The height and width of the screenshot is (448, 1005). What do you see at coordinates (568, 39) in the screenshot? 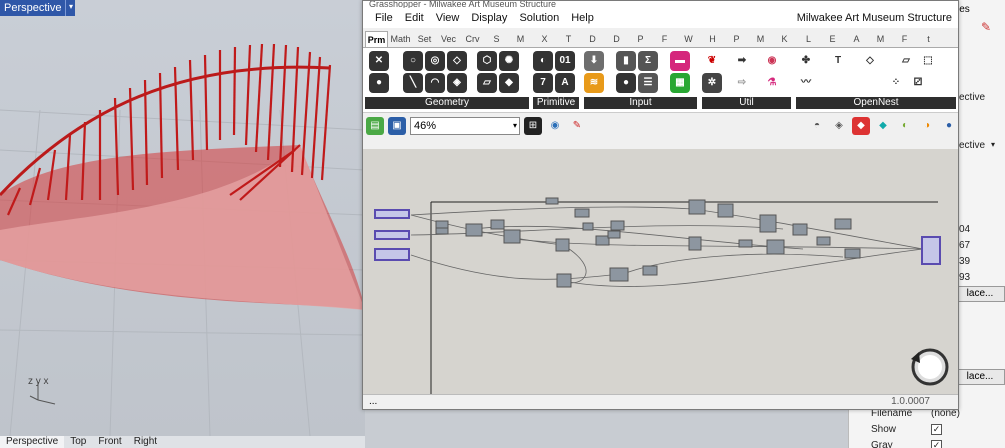
I see `tab-transform: T` at bounding box center [568, 39].